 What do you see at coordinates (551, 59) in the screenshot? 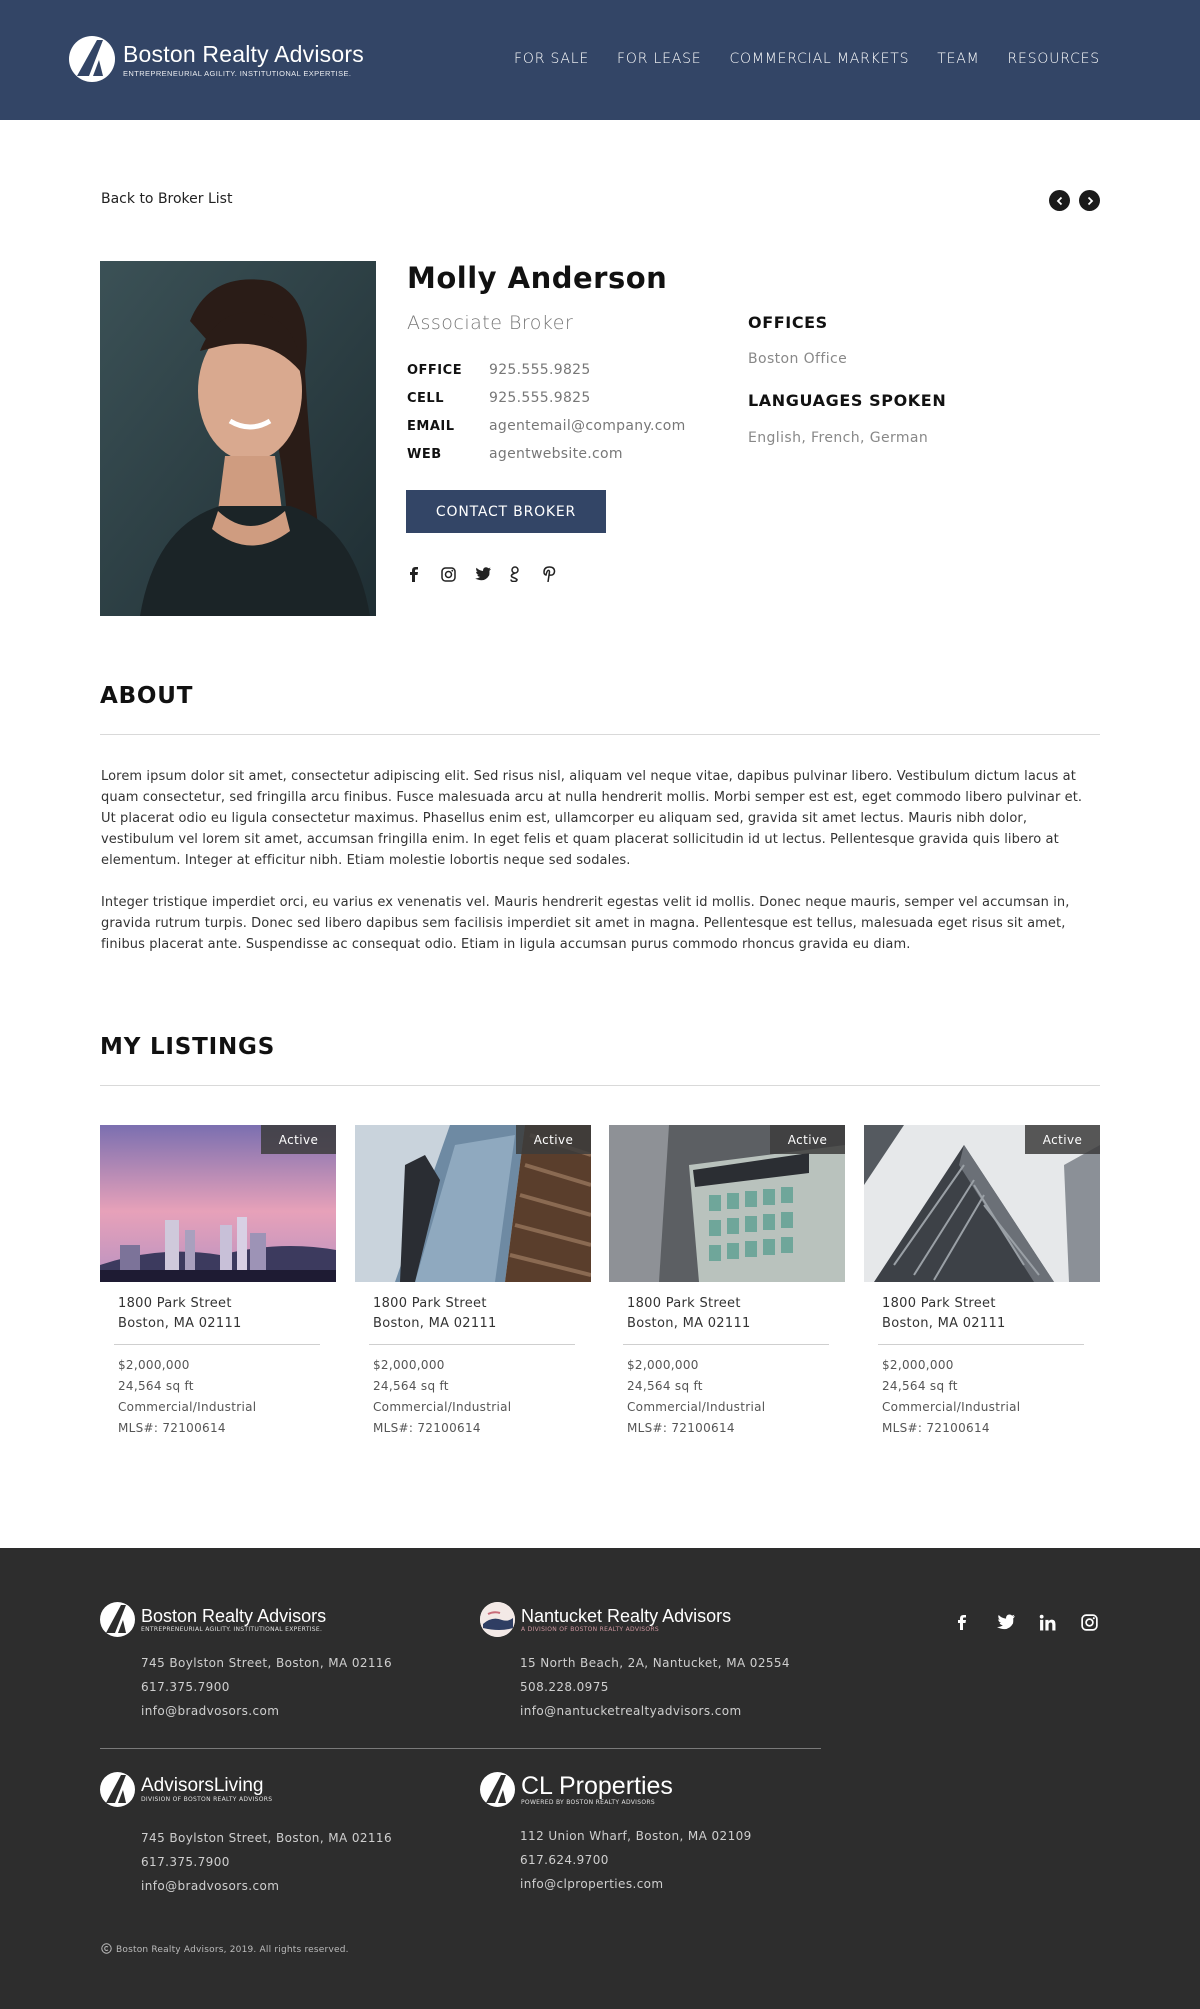
I see `nav-for-sale: FOR SALE` at bounding box center [551, 59].